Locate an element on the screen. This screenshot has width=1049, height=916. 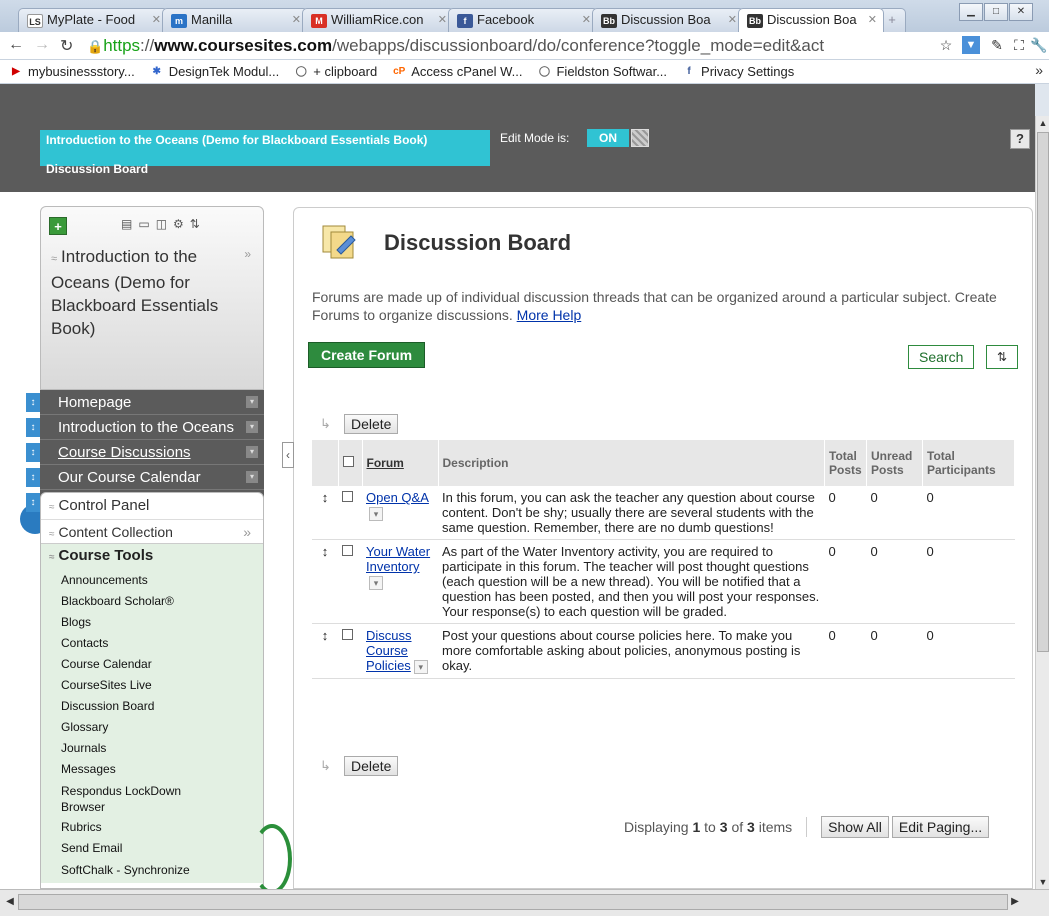
new-window-icon: ◫ is located at coordinates (161, 224).